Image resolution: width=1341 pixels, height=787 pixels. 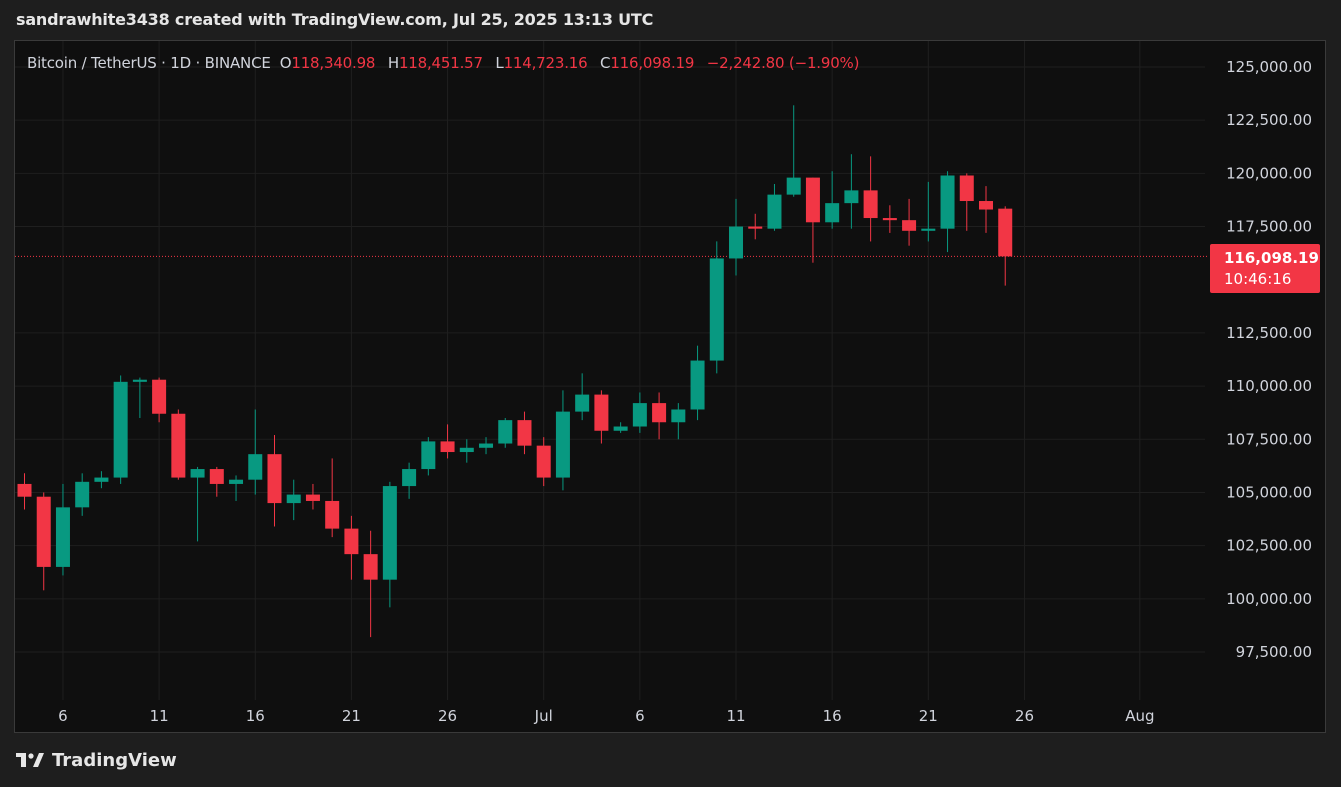 I want to click on low-value: 114,723.16, so click(x=545, y=63).